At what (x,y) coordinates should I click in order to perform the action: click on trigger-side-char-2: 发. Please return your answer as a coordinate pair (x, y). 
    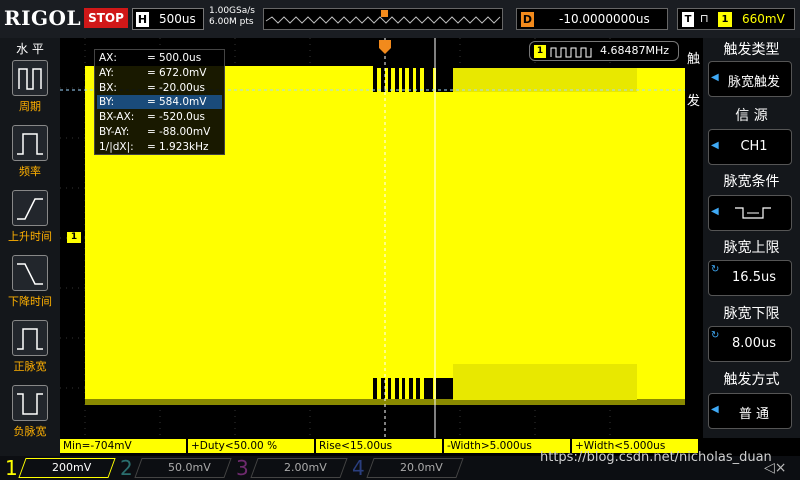
    Looking at the image, I should click on (694, 101).